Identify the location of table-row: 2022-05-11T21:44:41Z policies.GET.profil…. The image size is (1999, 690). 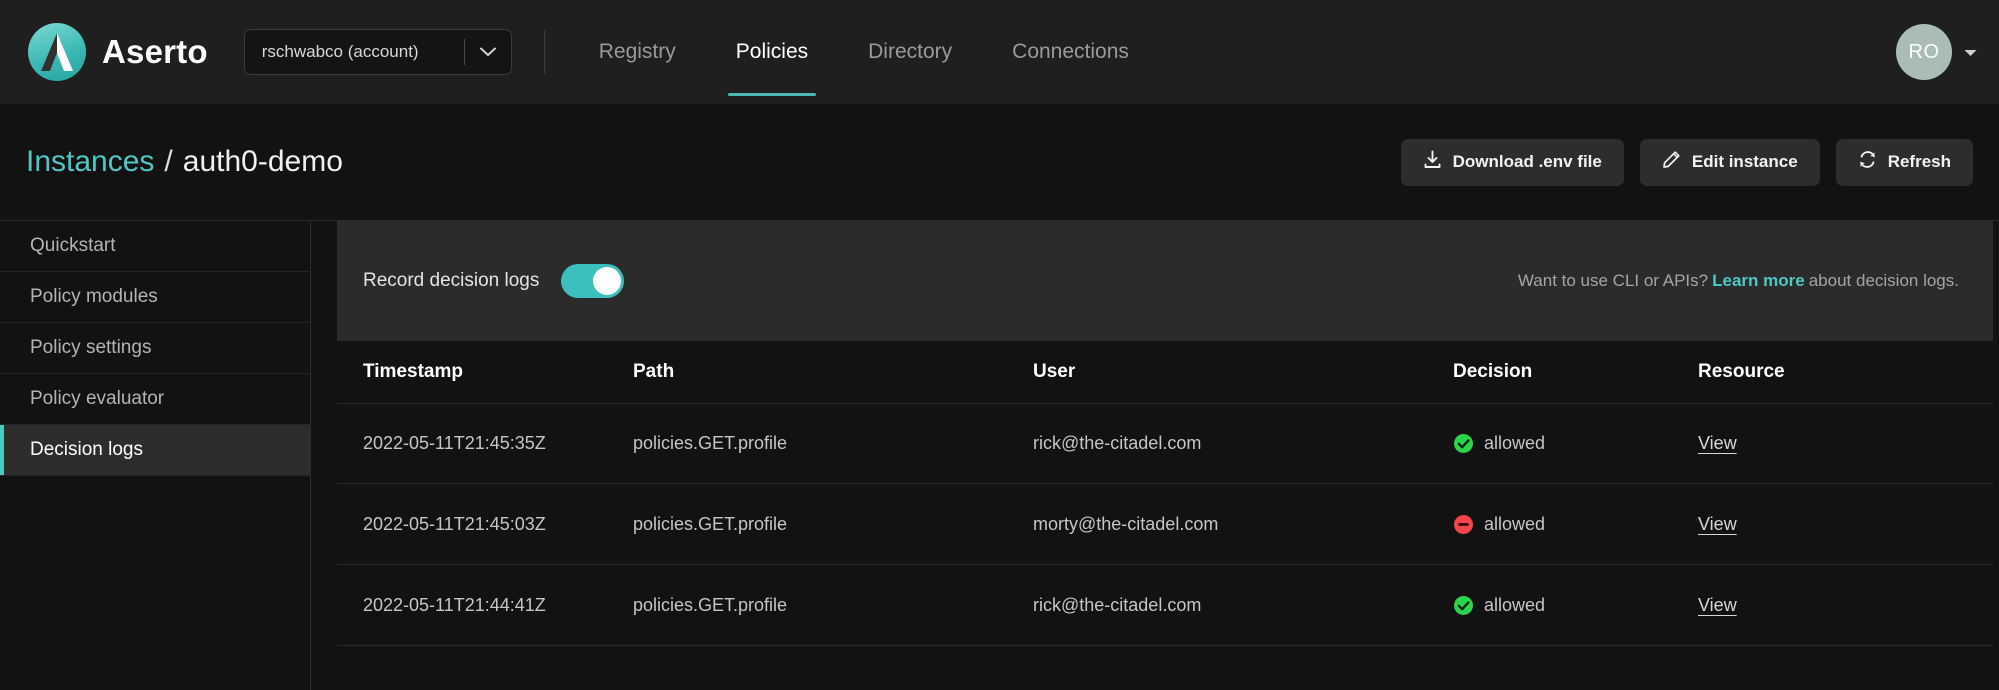
(1165, 605).